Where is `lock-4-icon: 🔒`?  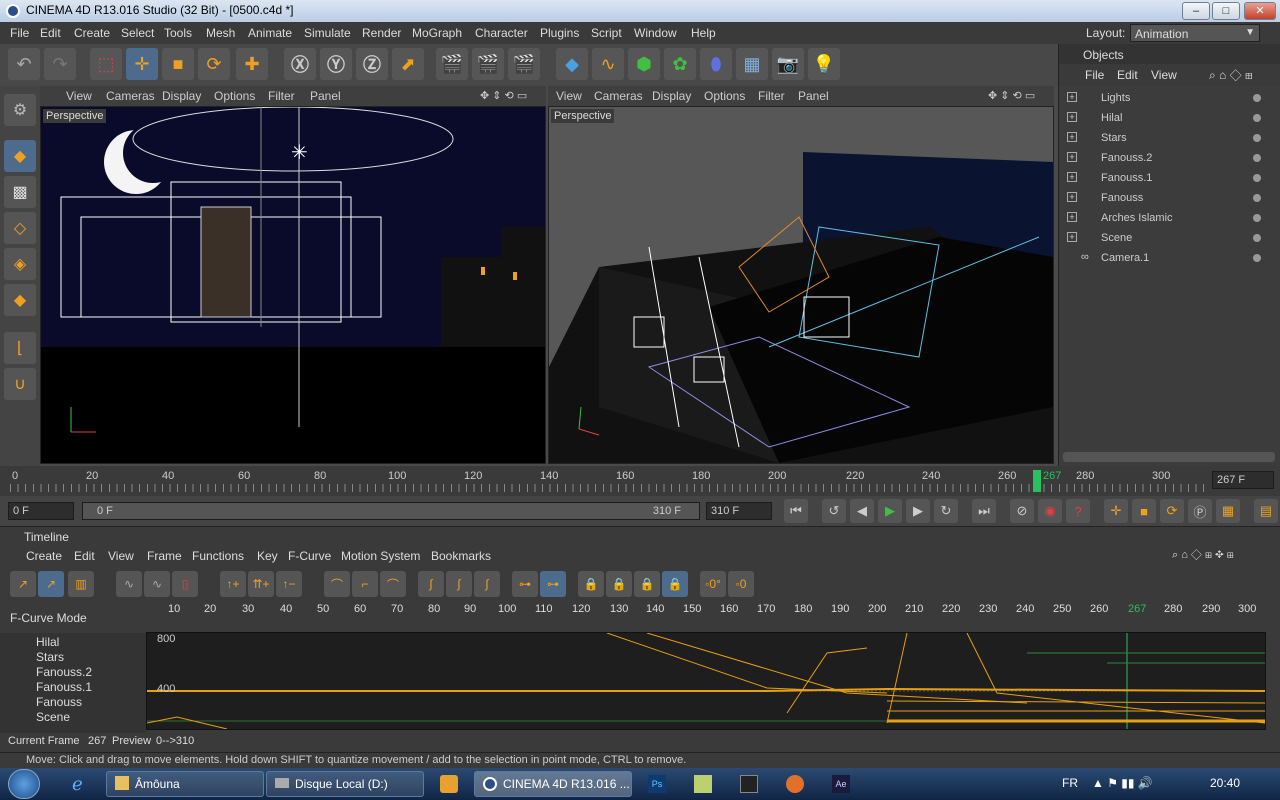 lock-4-icon: 🔒 is located at coordinates (675, 584).